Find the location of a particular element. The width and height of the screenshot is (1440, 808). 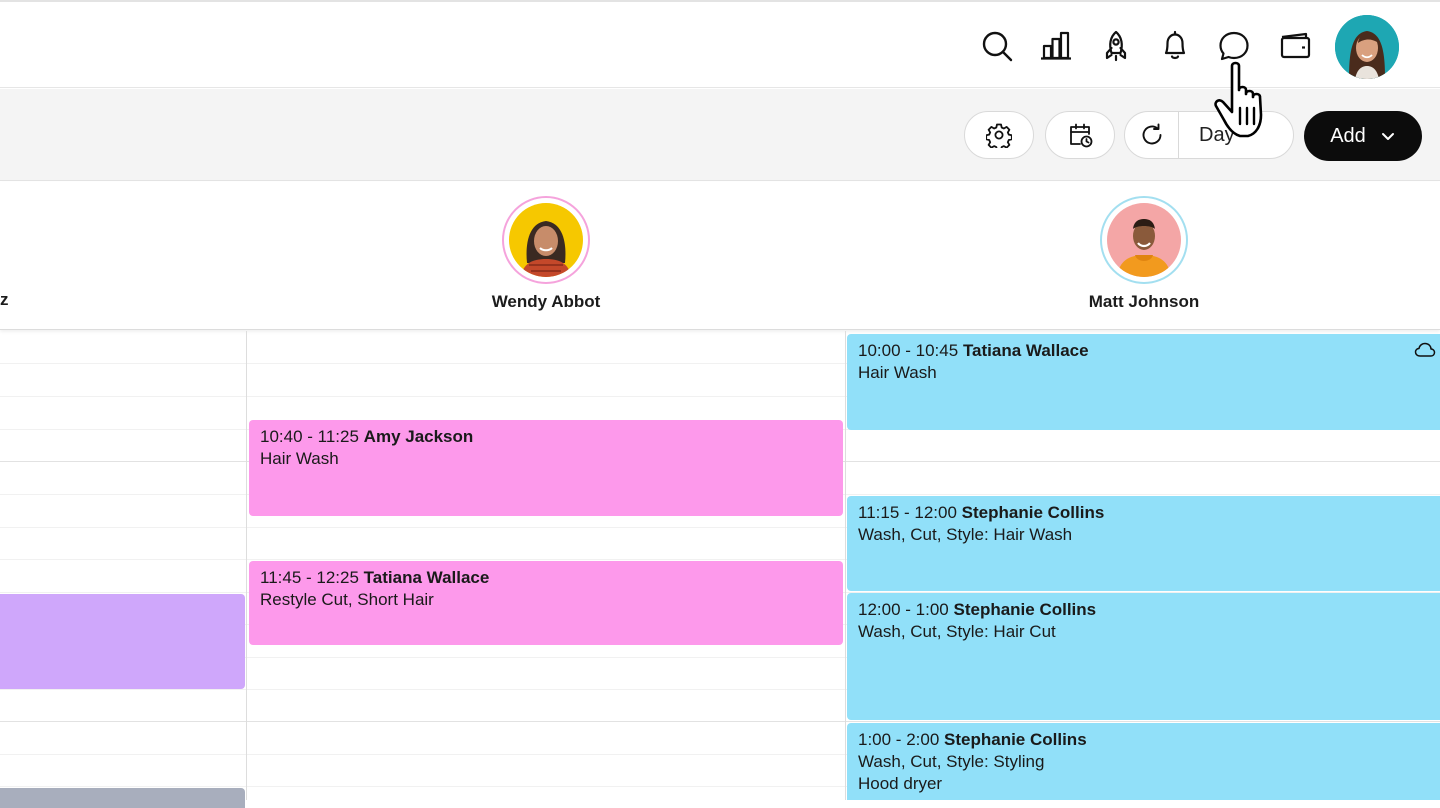

appointment-title: 11:45 - 12:25 Tatiana Wallace is located at coordinates (546, 578).